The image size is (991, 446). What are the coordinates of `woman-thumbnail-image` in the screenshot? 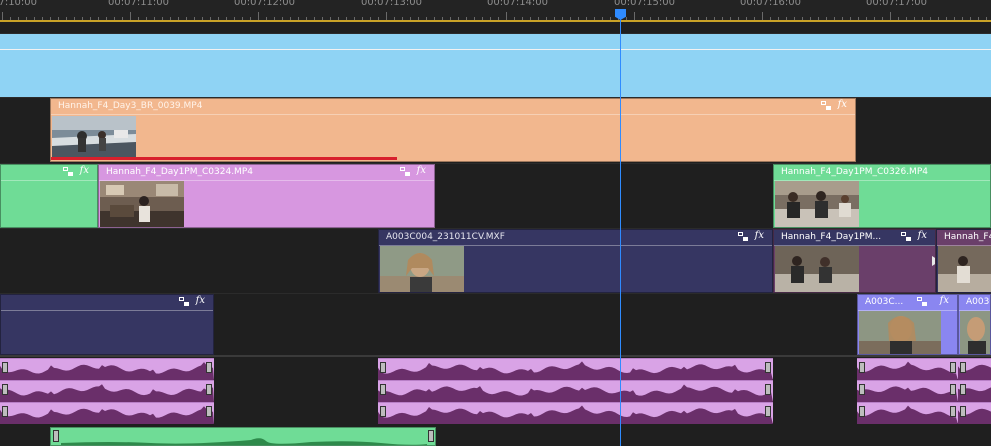 It's located at (975, 332).